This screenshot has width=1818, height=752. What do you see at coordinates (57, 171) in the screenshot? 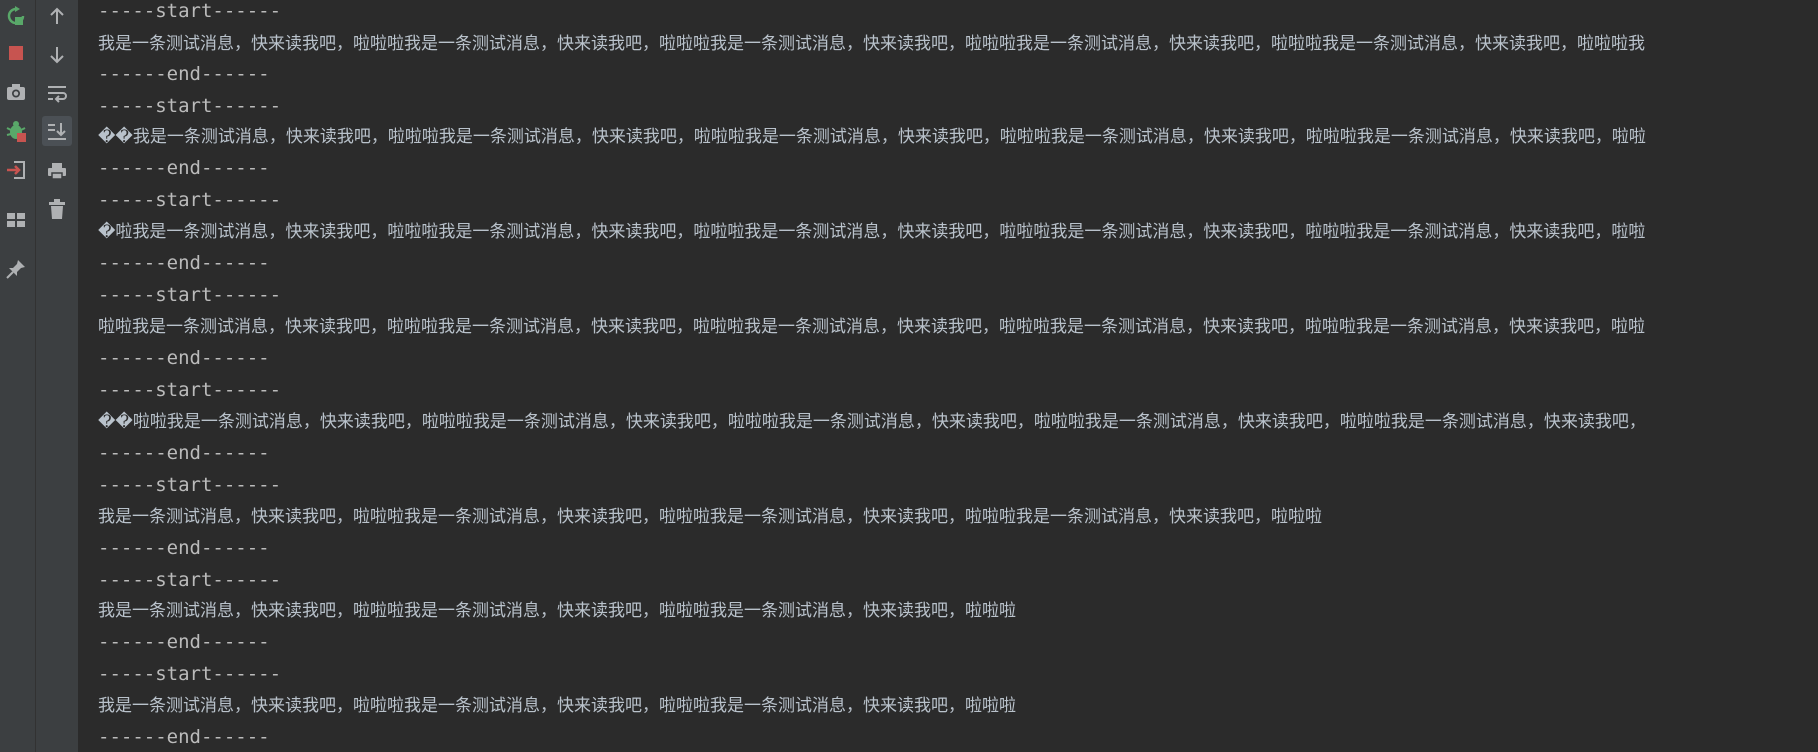
I see `print-icon` at bounding box center [57, 171].